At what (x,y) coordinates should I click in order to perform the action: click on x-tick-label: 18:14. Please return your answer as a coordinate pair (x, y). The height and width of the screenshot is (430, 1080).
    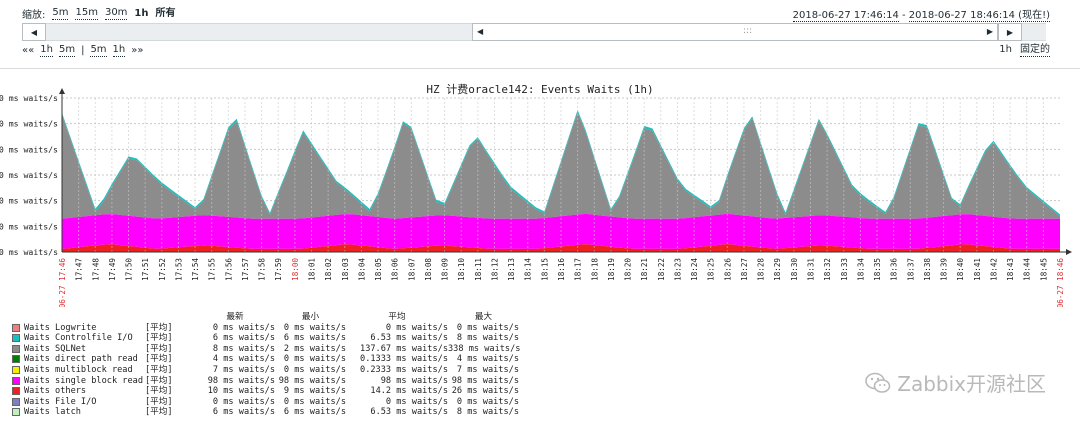
    Looking at the image, I should click on (528, 269).